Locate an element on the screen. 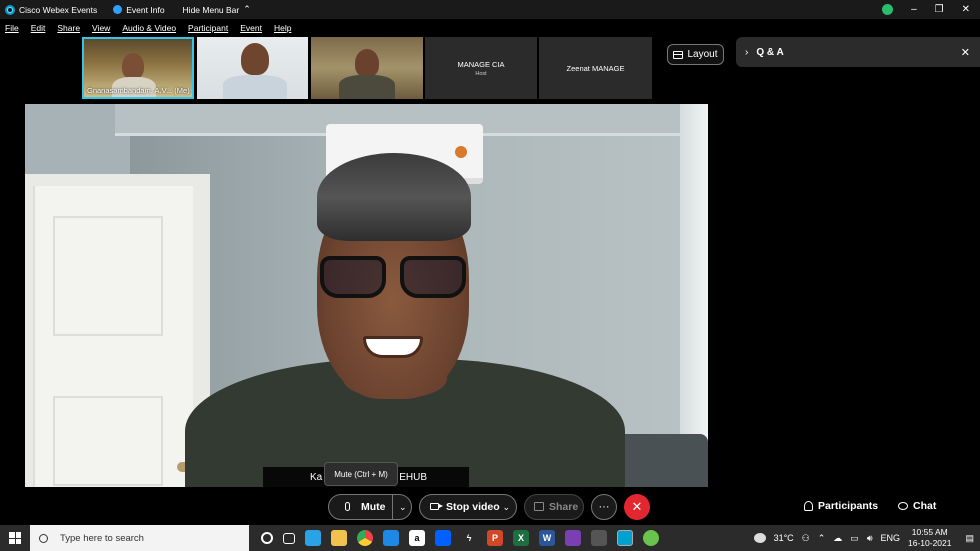 The width and height of the screenshot is (980, 551). amazon-icon: a is located at coordinates (417, 538).